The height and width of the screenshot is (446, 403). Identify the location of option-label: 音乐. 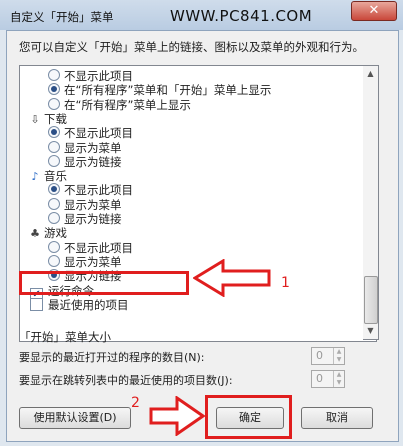
(55, 176).